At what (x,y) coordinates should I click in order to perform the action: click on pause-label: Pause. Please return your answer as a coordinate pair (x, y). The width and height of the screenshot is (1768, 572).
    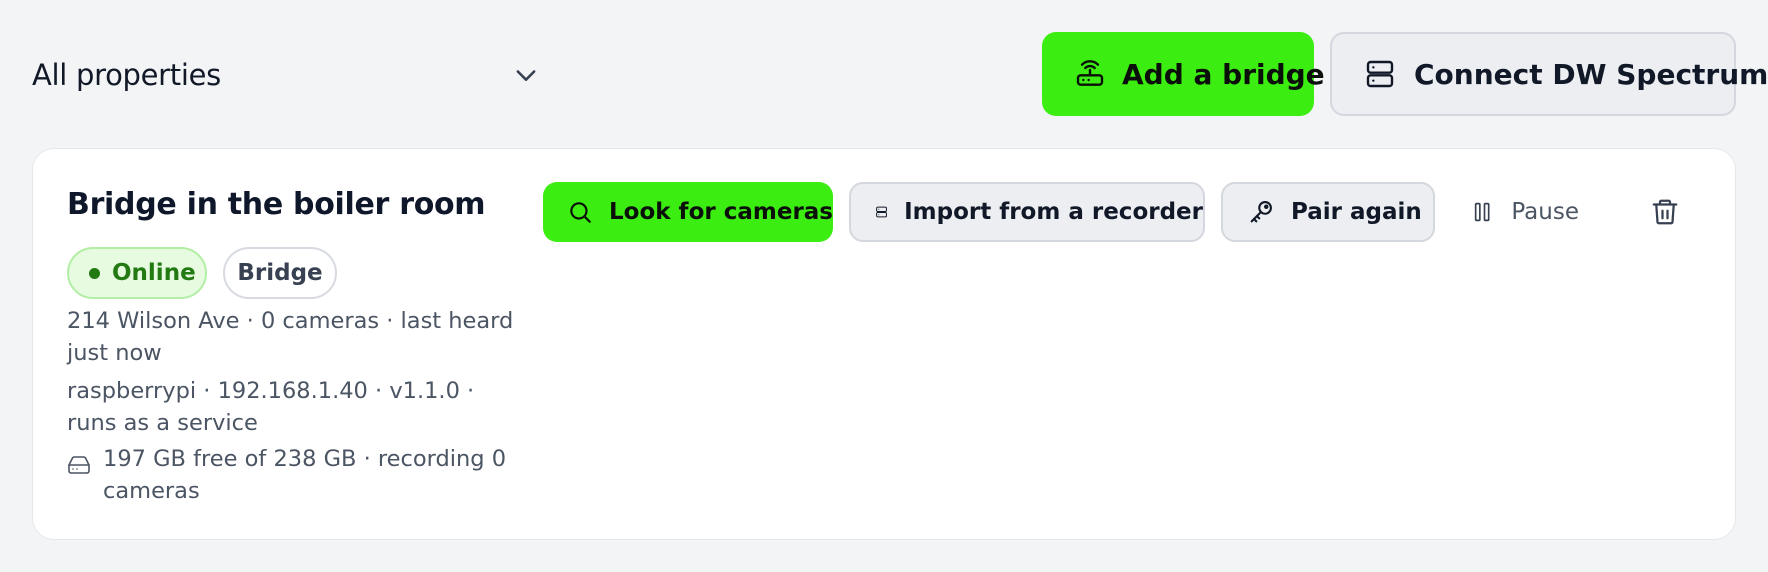
    Looking at the image, I should click on (1545, 212).